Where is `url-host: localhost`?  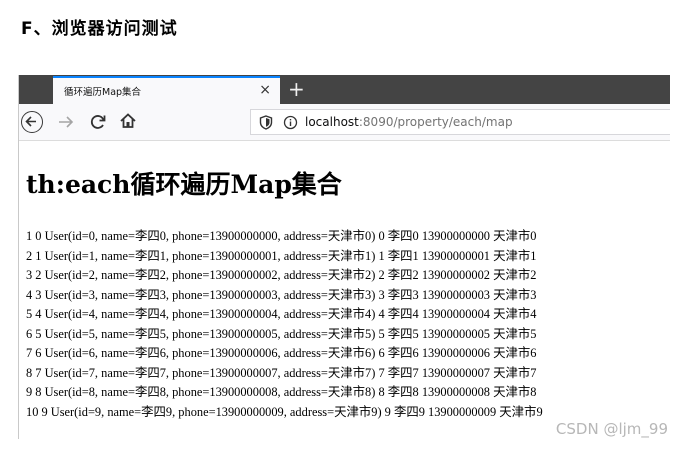 url-host: localhost is located at coordinates (332, 122).